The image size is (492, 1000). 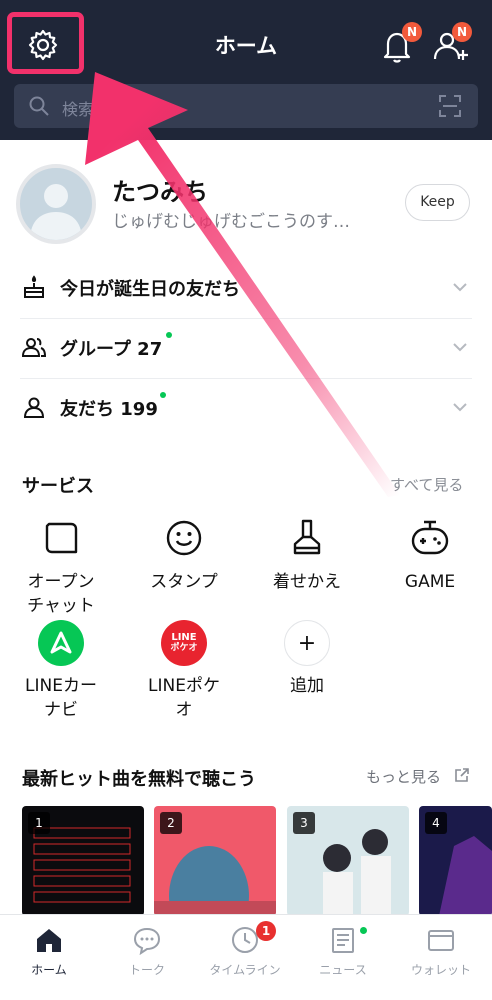 I want to click on smiley-icon, so click(x=184, y=538).